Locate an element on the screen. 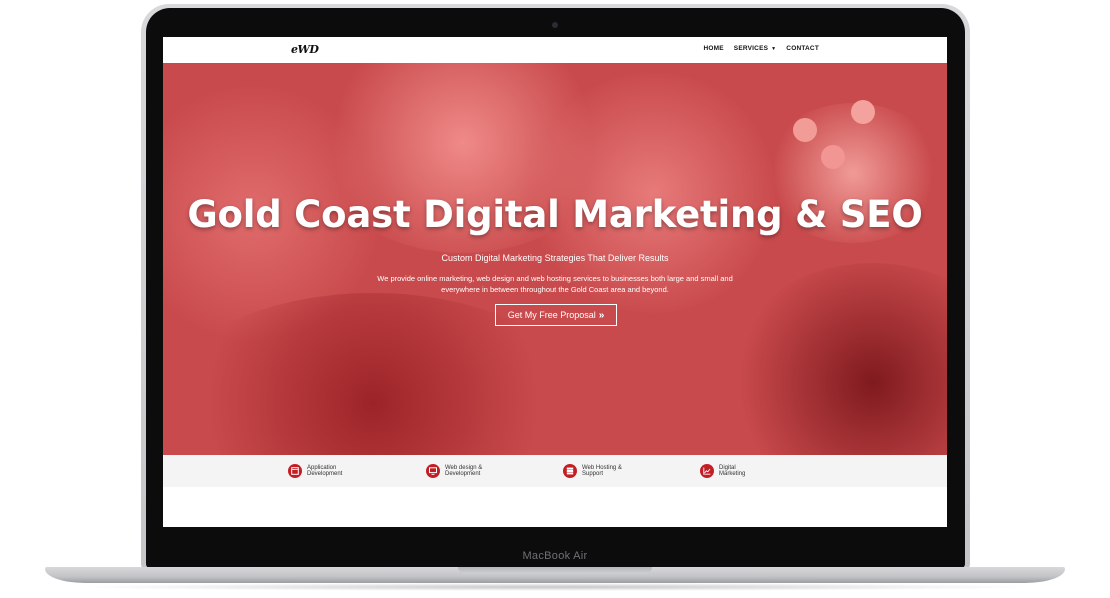  feature-digital-marketing: Digital Marketing is located at coordinates (734, 471).